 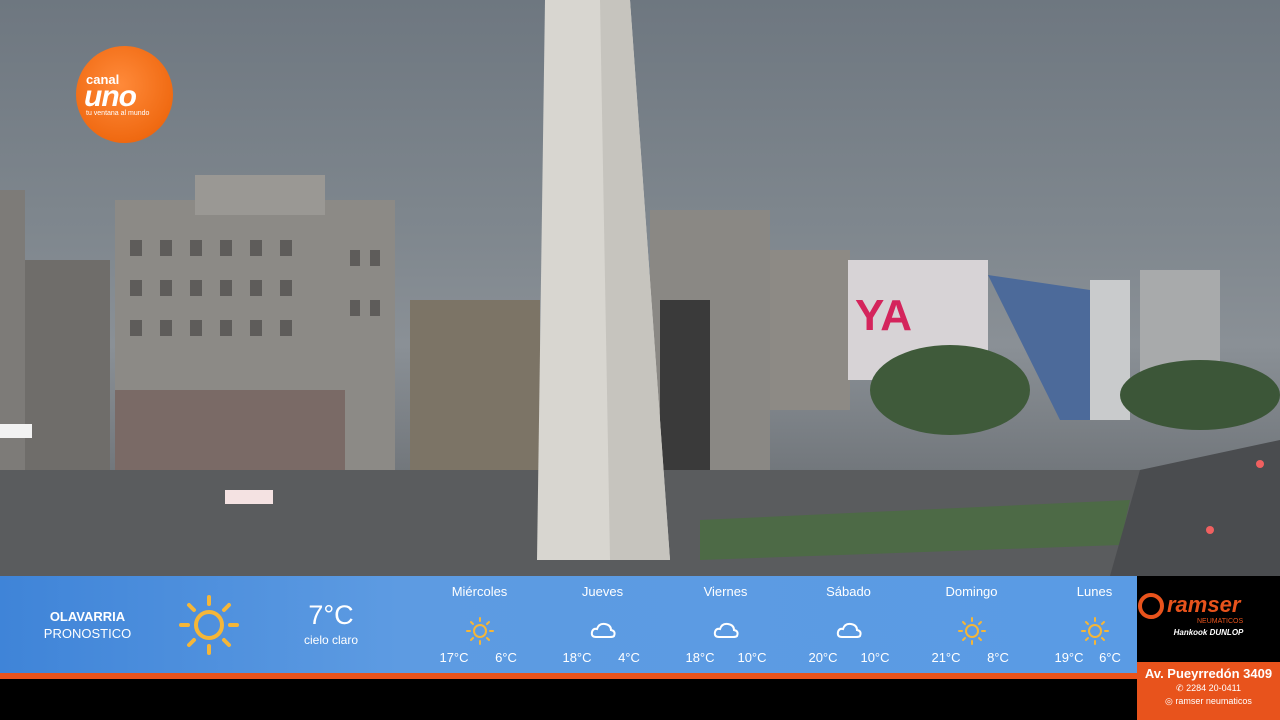 I want to click on max-temp: 20°C, so click(x=823, y=657).